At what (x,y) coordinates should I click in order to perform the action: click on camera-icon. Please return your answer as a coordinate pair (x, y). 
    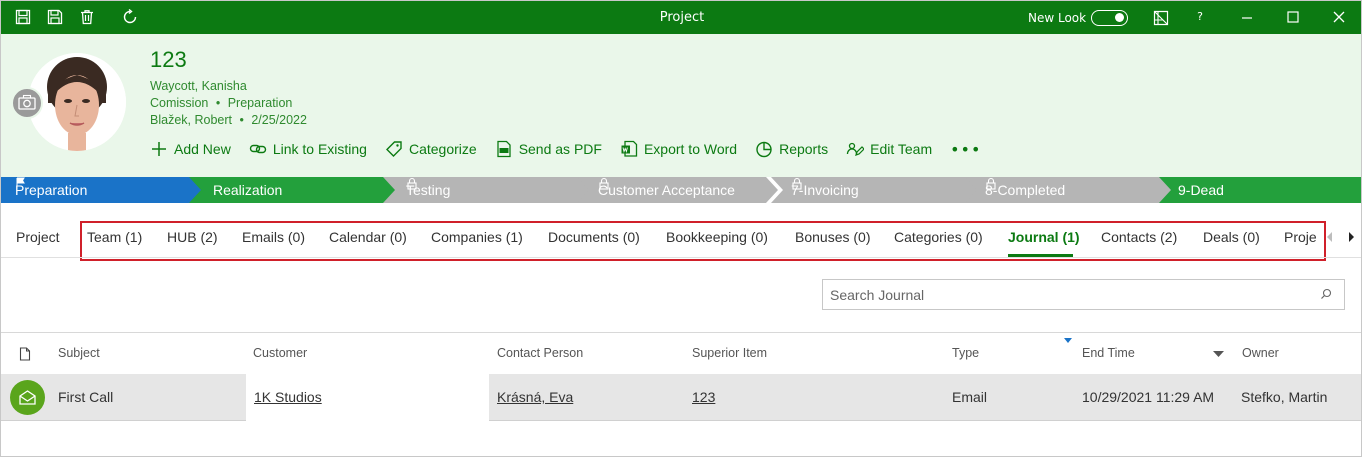
    Looking at the image, I should click on (27, 102).